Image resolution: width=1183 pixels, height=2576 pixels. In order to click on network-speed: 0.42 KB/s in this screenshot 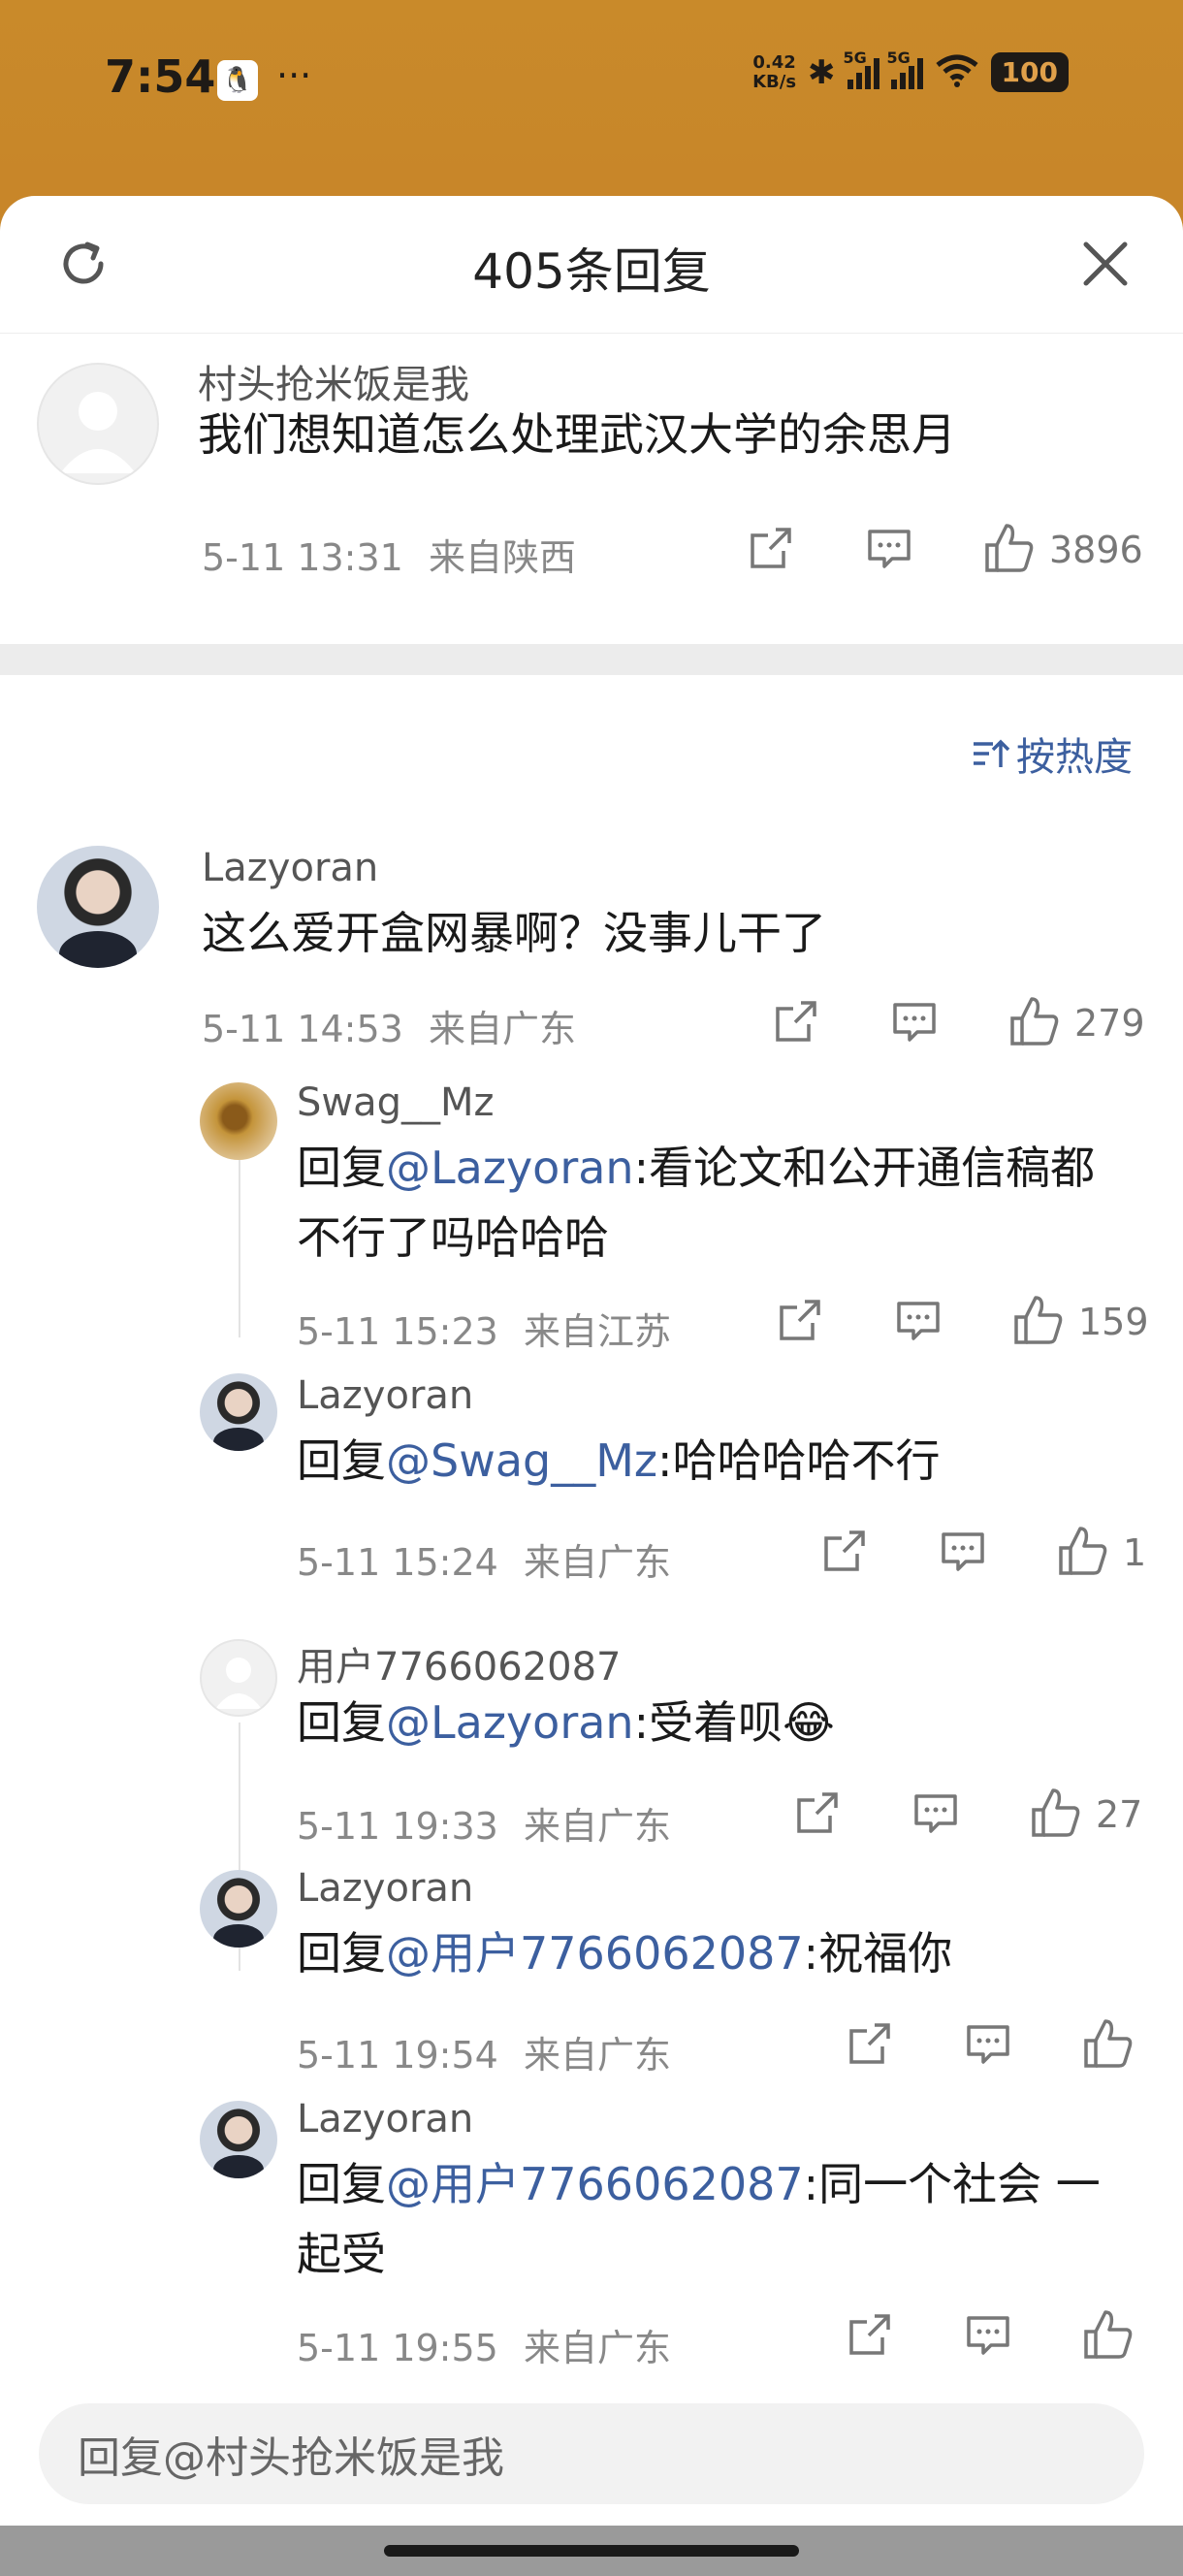, I will do `click(774, 71)`.